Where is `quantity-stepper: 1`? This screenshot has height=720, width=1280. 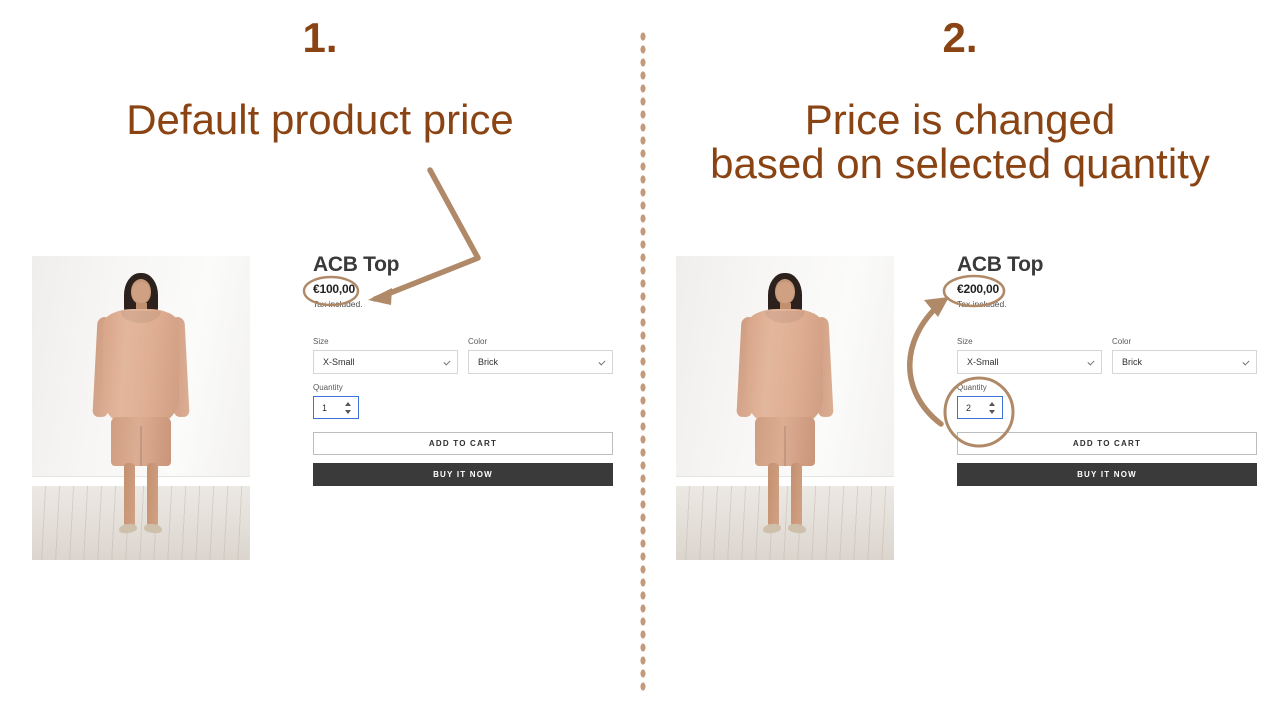 quantity-stepper: 1 is located at coordinates (336, 407).